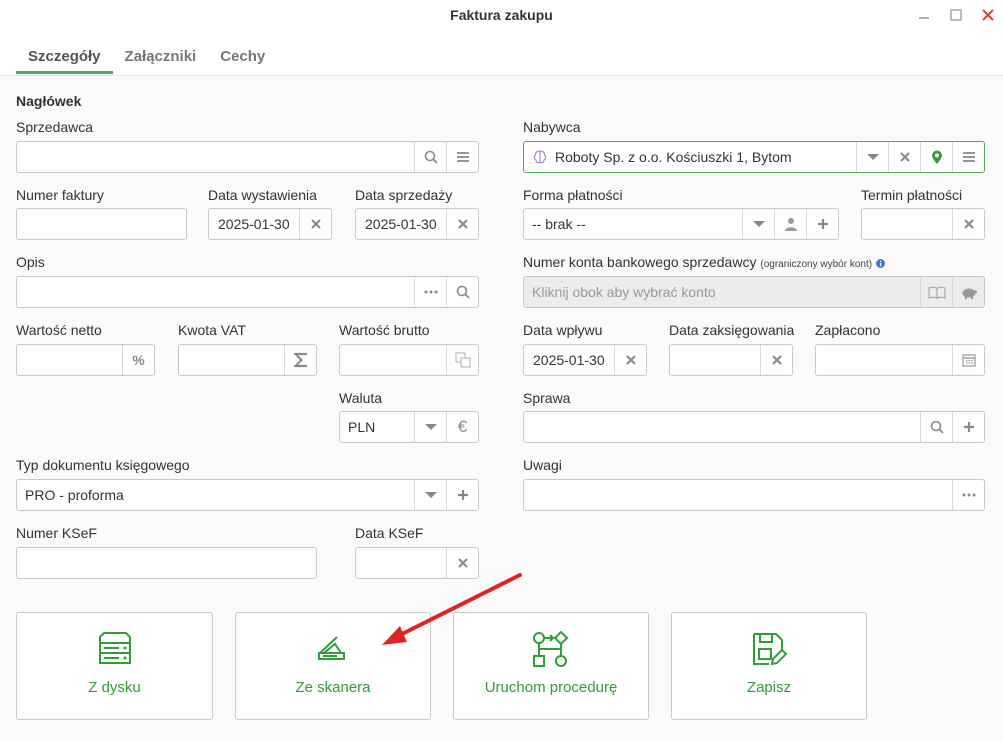 Image resolution: width=1003 pixels, height=742 pixels. What do you see at coordinates (501, 15) in the screenshot?
I see `window-title: Faktura zakupu` at bounding box center [501, 15].